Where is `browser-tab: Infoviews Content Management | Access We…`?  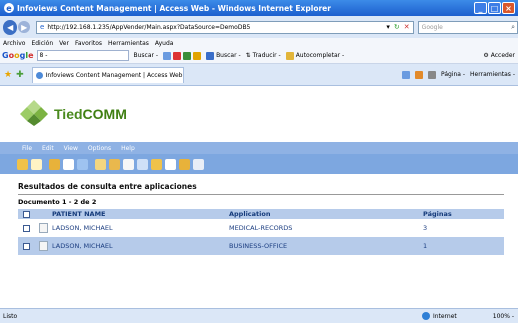 browser-tab: Infoviews Content Management | Access We… is located at coordinates (107, 74).